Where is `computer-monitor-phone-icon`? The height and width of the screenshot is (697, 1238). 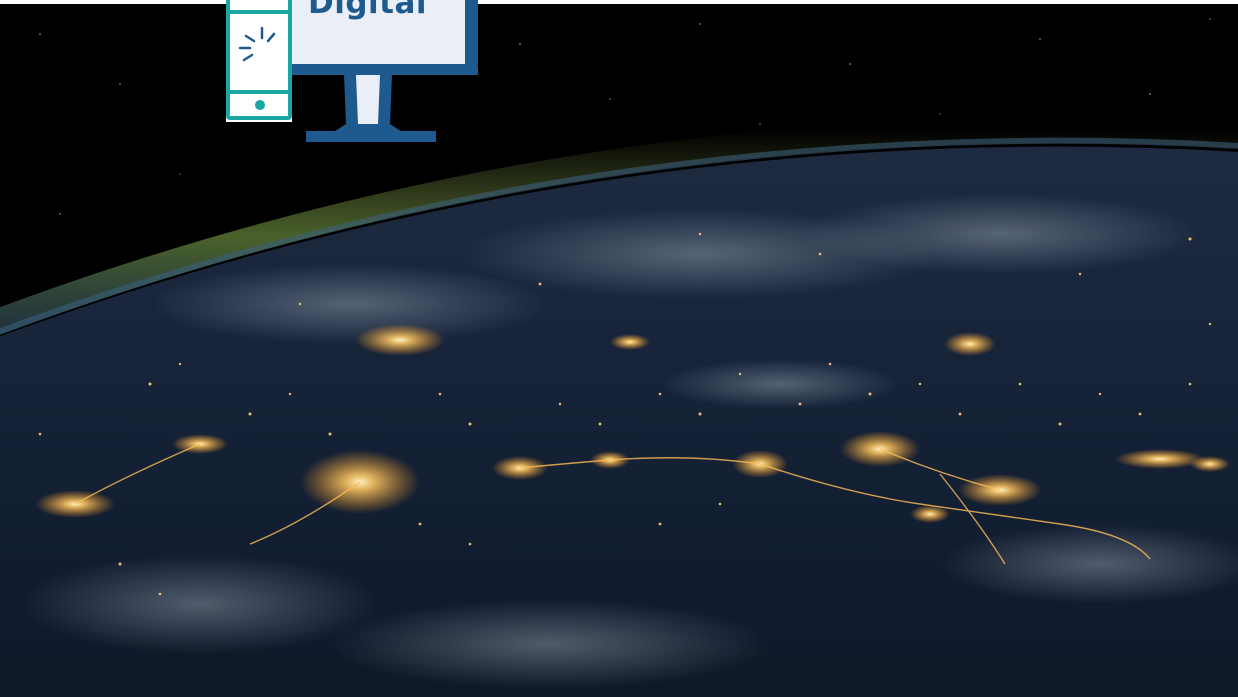
computer-monitor-phone-icon is located at coordinates (352, 71).